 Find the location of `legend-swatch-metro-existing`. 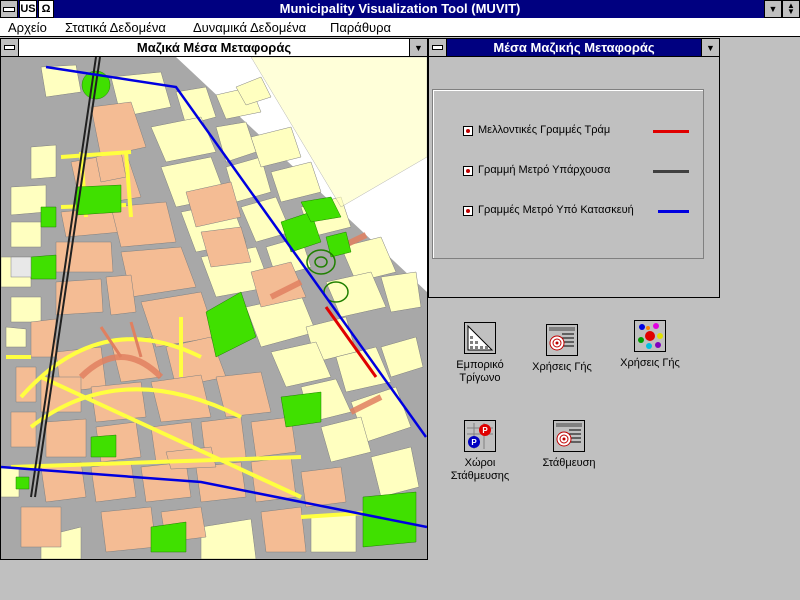

legend-swatch-metro-existing is located at coordinates (671, 171).